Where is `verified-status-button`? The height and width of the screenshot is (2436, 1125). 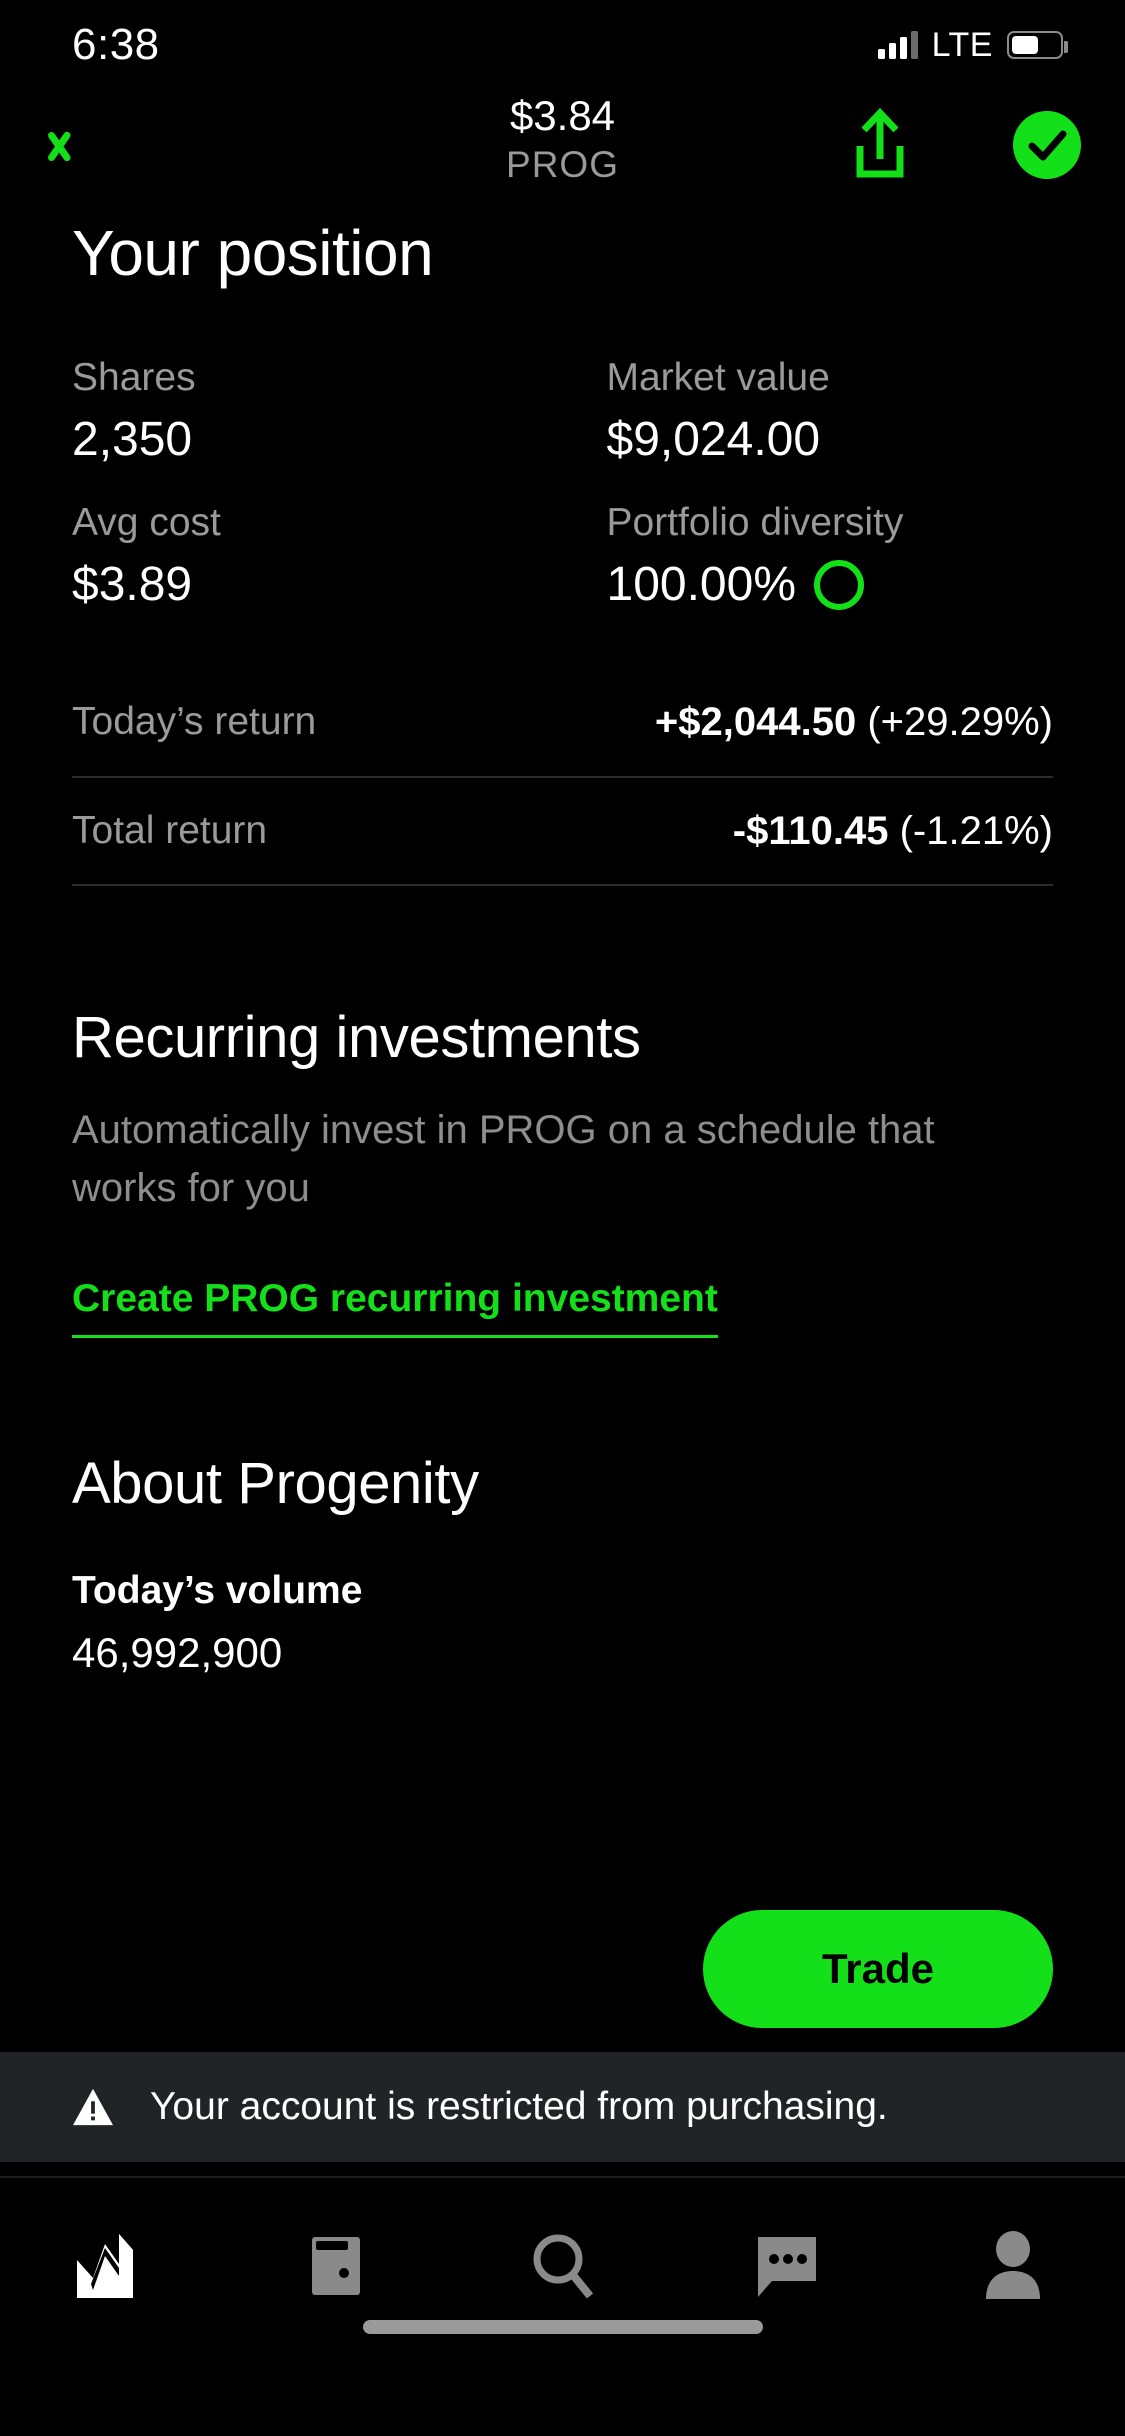 verified-status-button is located at coordinates (1047, 145).